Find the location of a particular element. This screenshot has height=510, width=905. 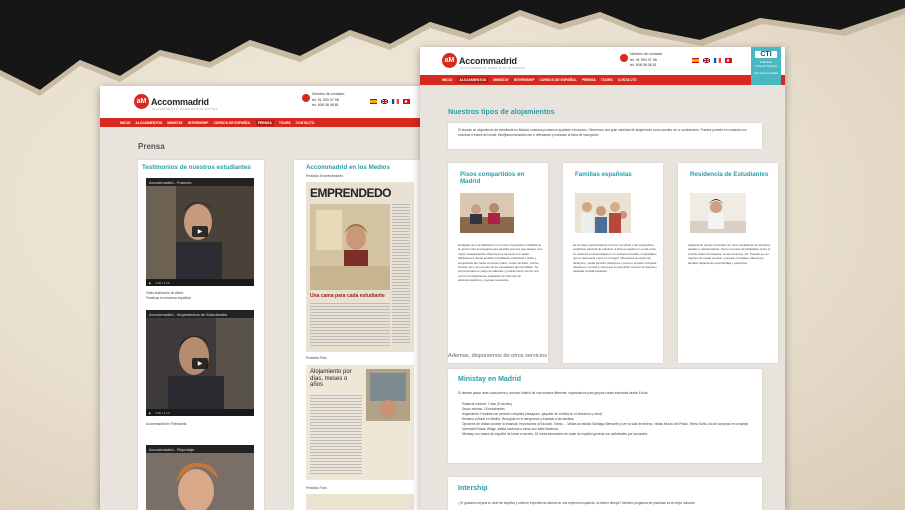

video-player-3: Accommadrid - Reportaje is located at coordinates (200, 477).